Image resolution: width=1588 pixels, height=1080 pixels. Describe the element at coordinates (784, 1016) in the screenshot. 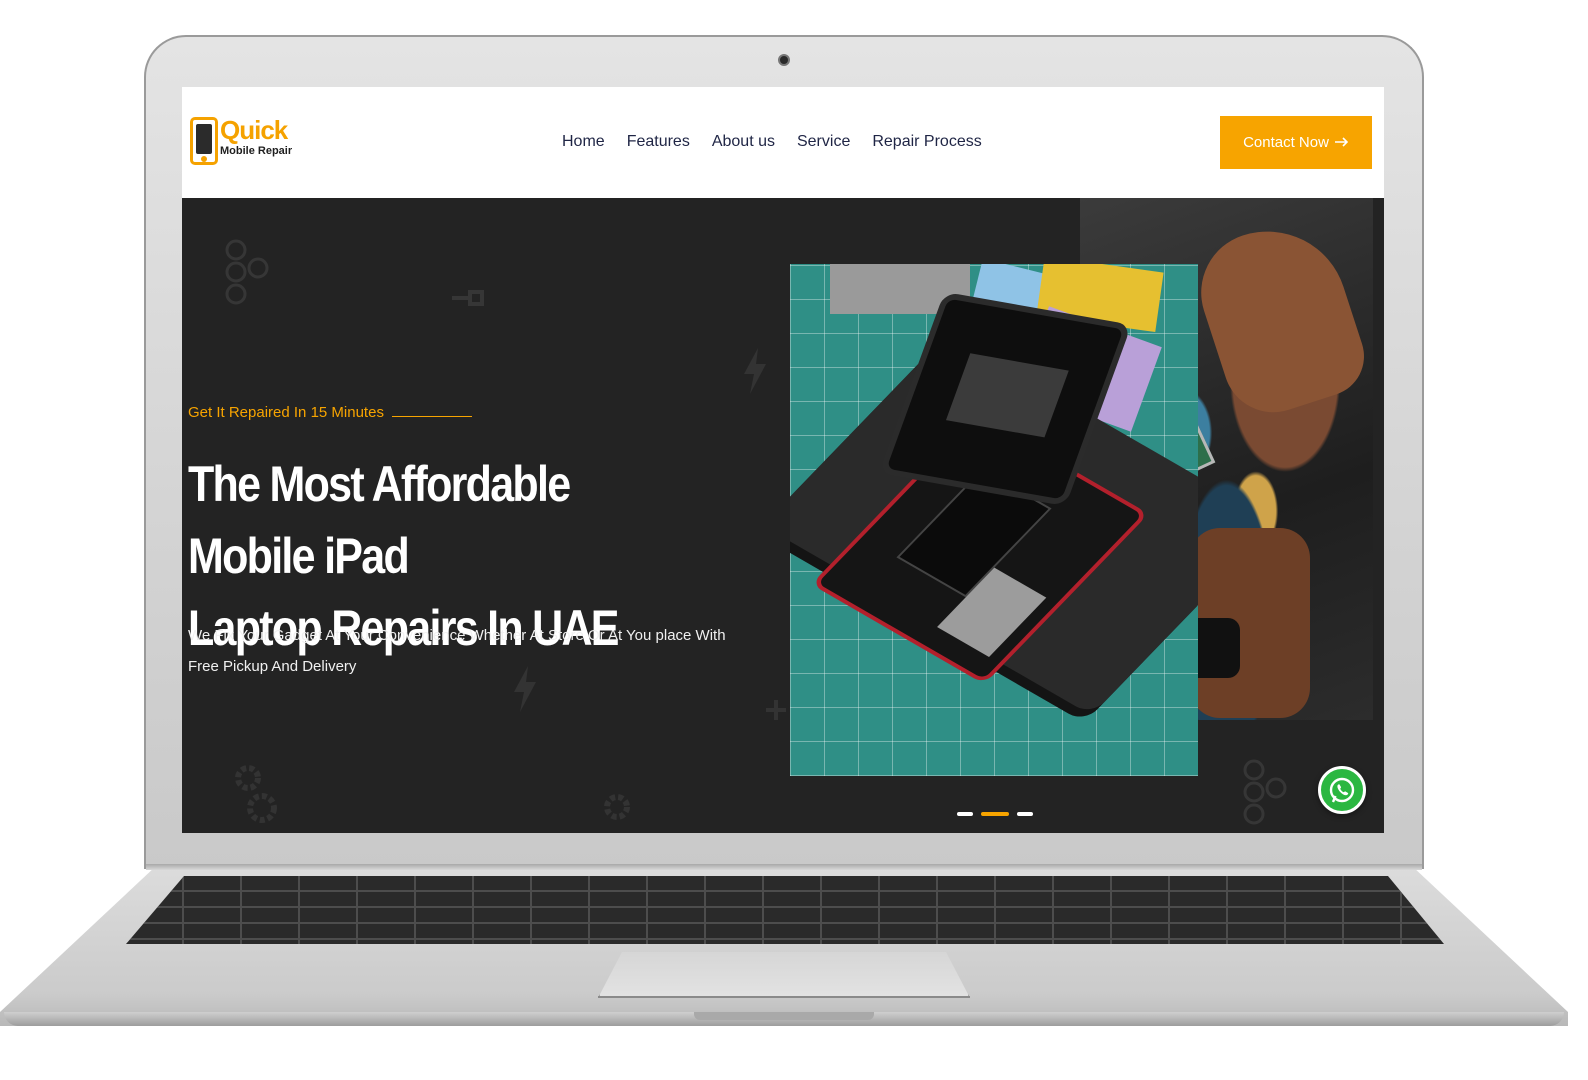

I see `laptop-notch` at that location.